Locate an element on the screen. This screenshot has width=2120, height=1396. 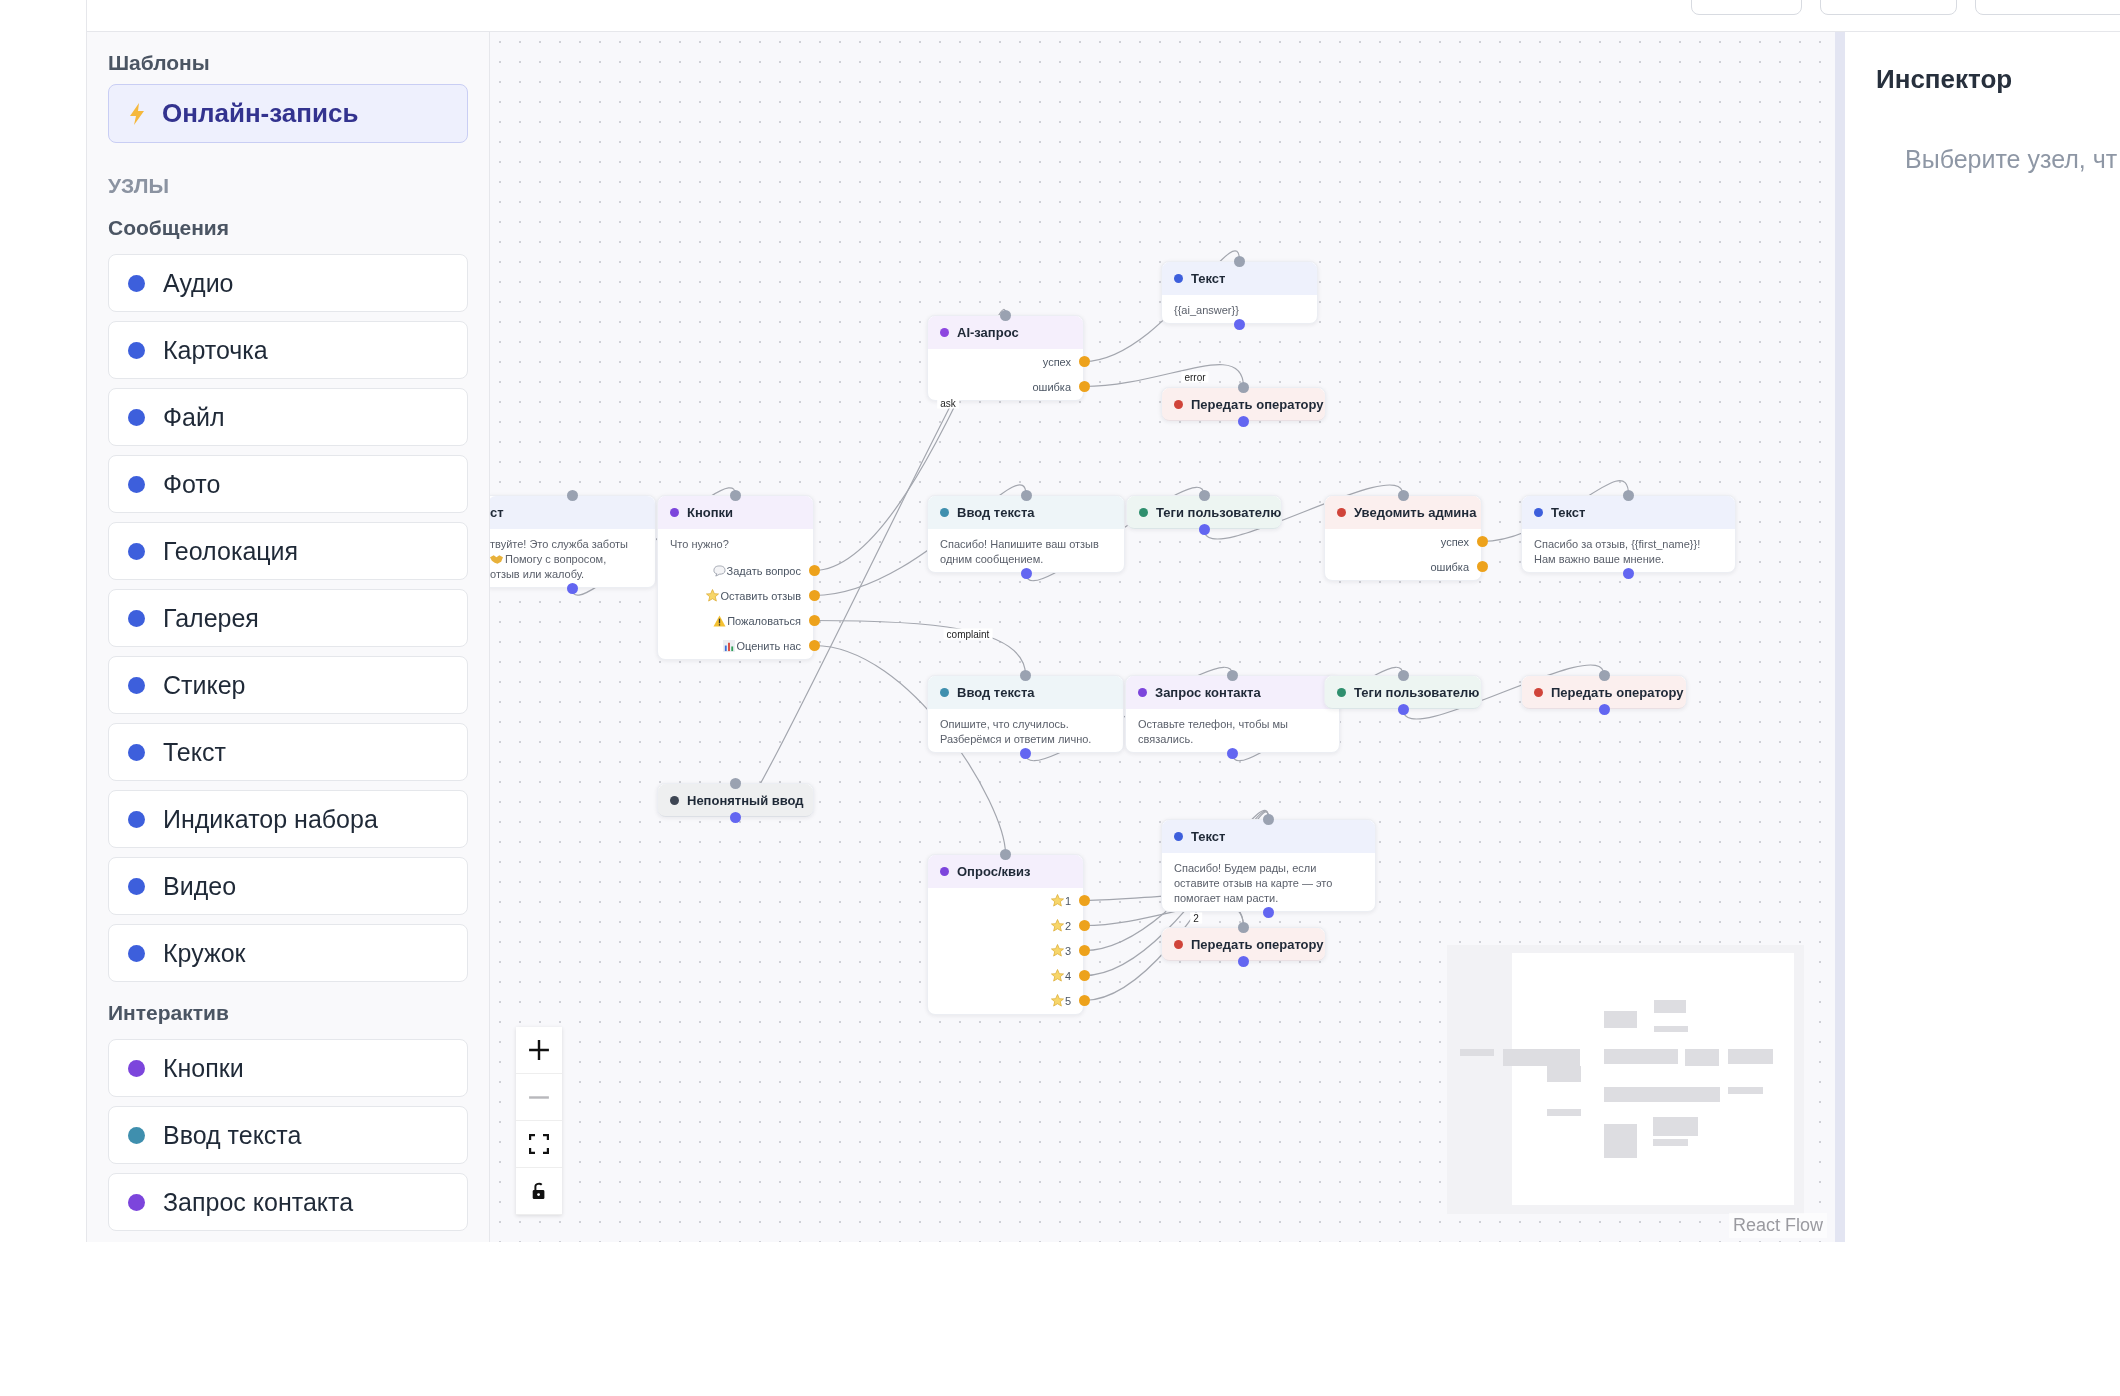
node-palette-item: Видео is located at coordinates (288, 886).